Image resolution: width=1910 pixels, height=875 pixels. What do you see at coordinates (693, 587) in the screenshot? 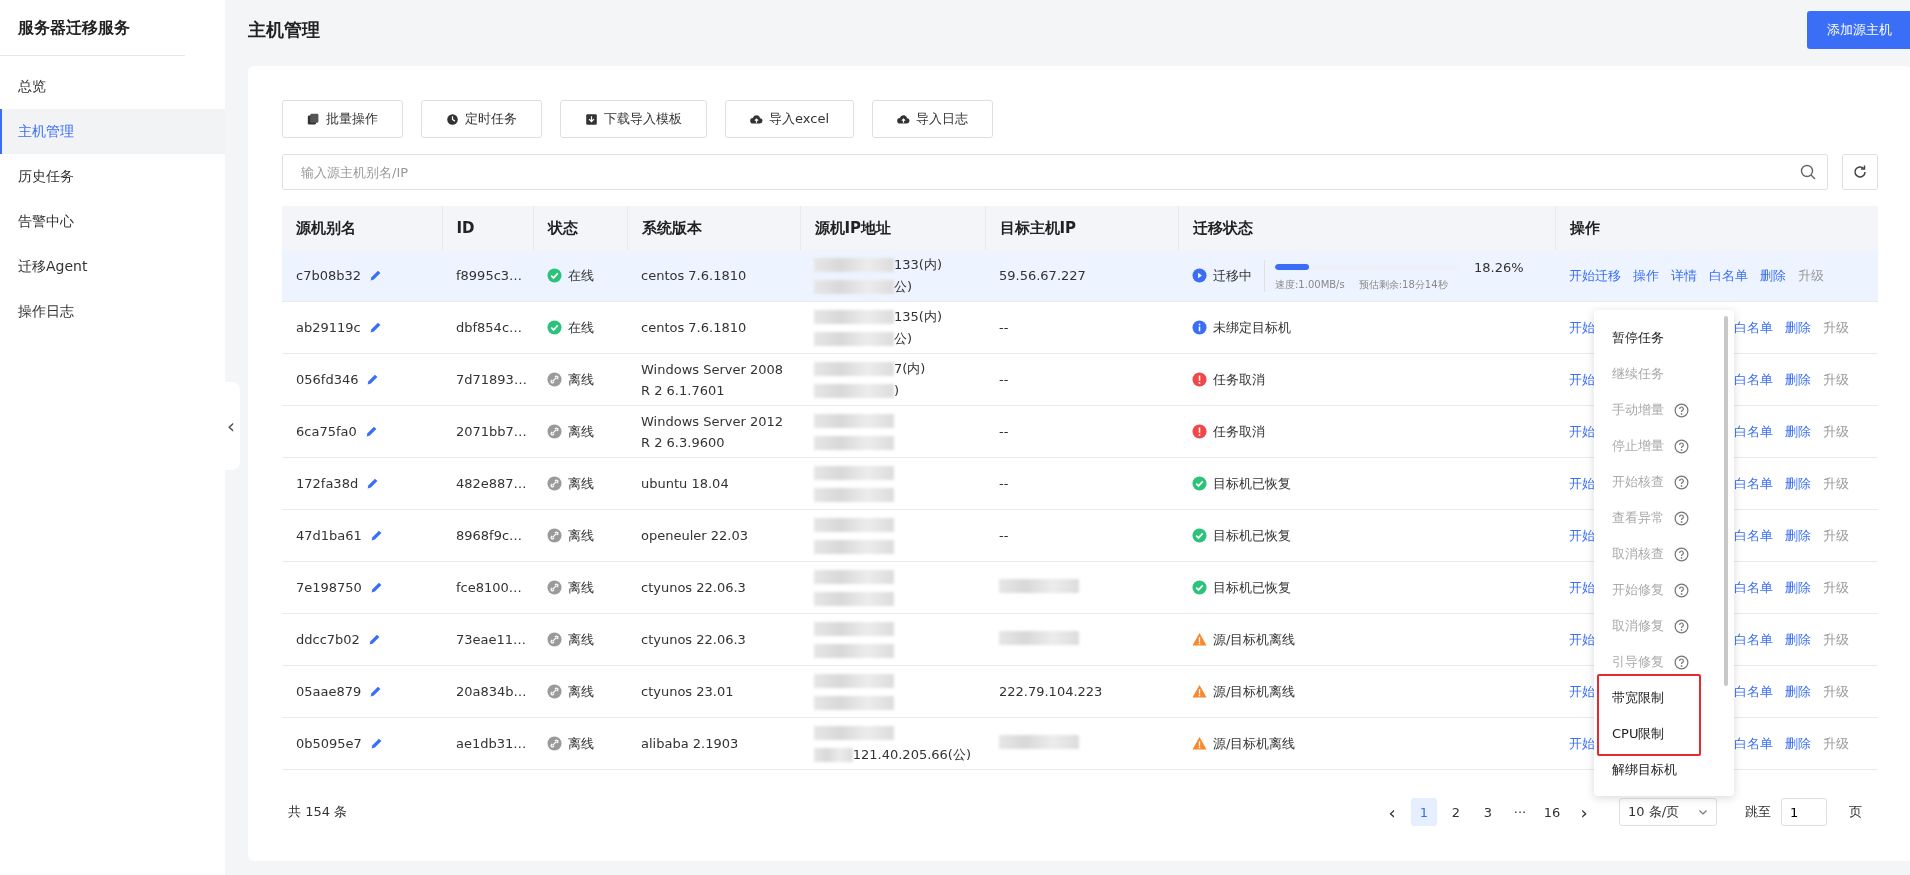
I see `os-version: ctyunos 22.06.3` at bounding box center [693, 587].